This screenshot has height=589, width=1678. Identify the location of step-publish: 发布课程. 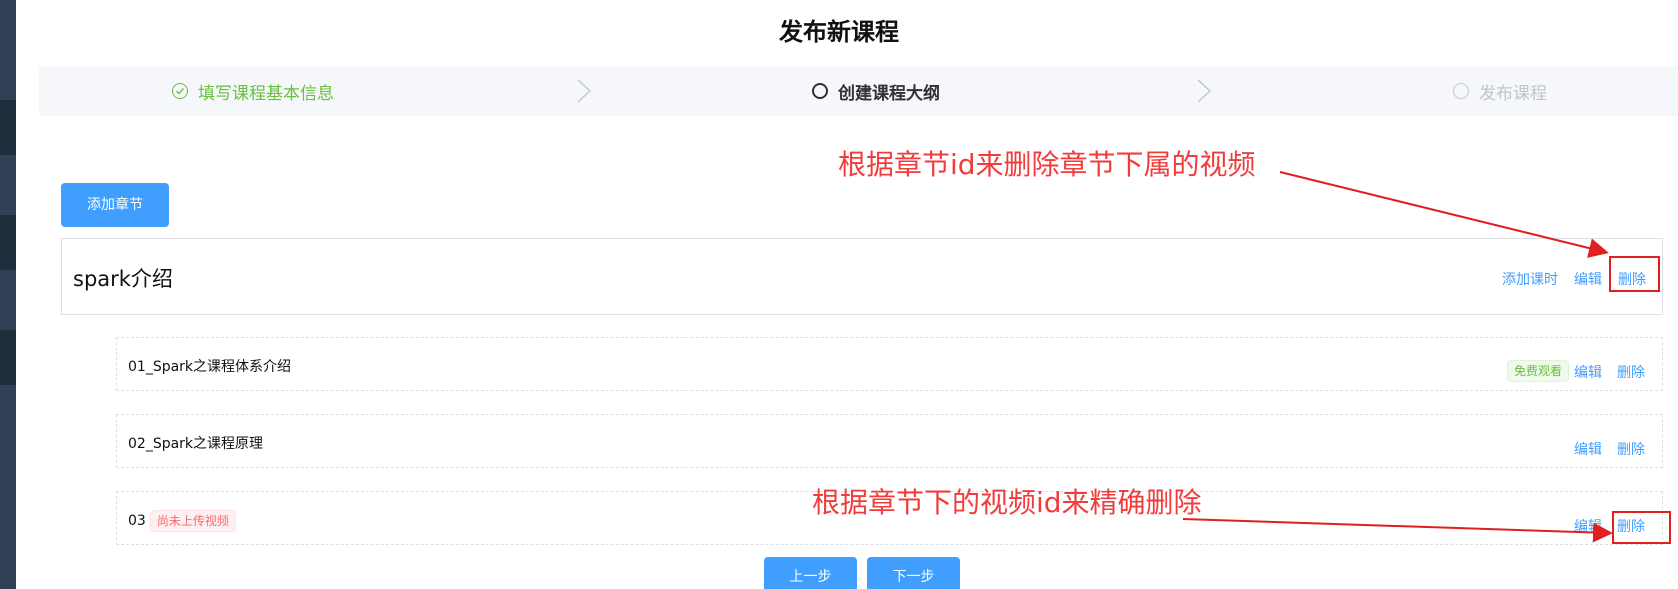
(1500, 91).